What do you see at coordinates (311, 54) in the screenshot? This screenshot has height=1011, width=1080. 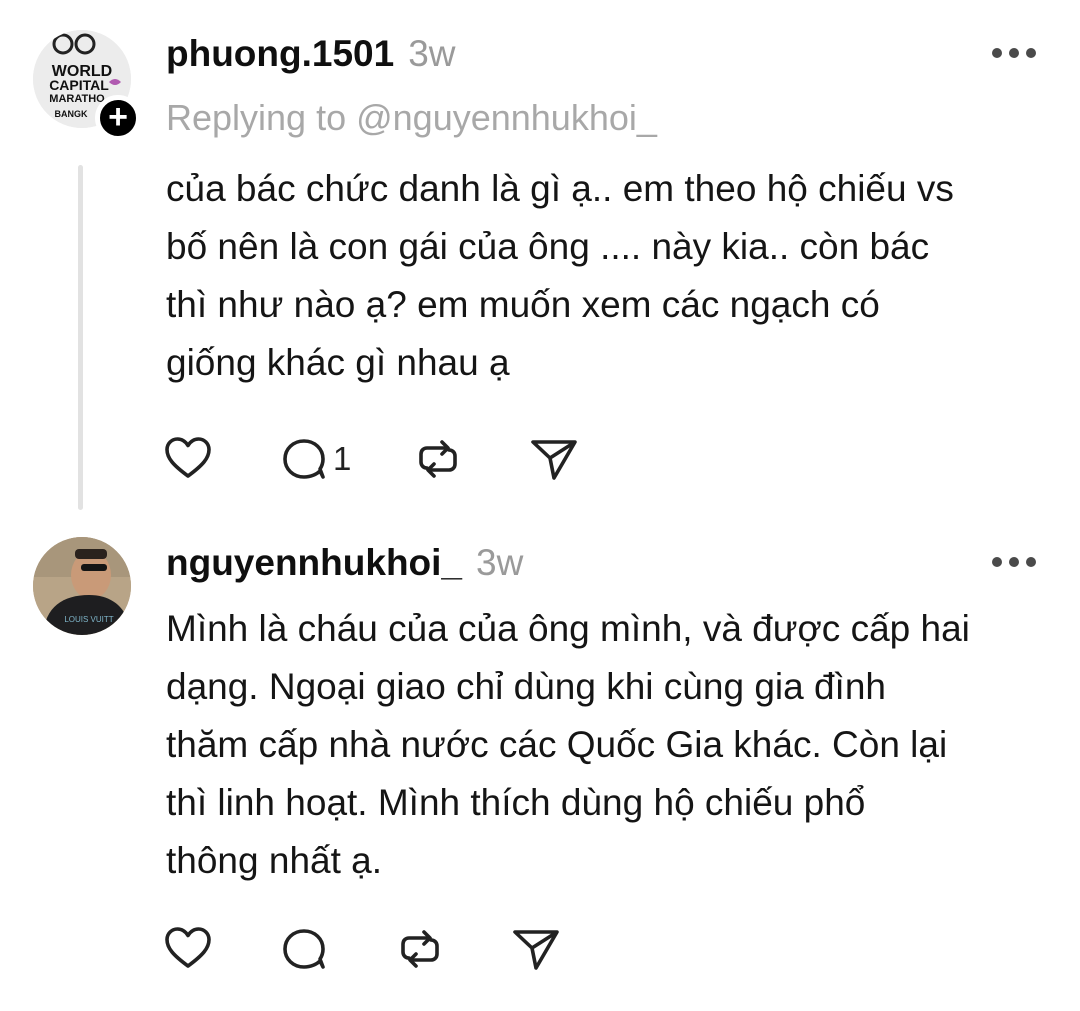 I see `username: phuong.1501 3w` at bounding box center [311, 54].